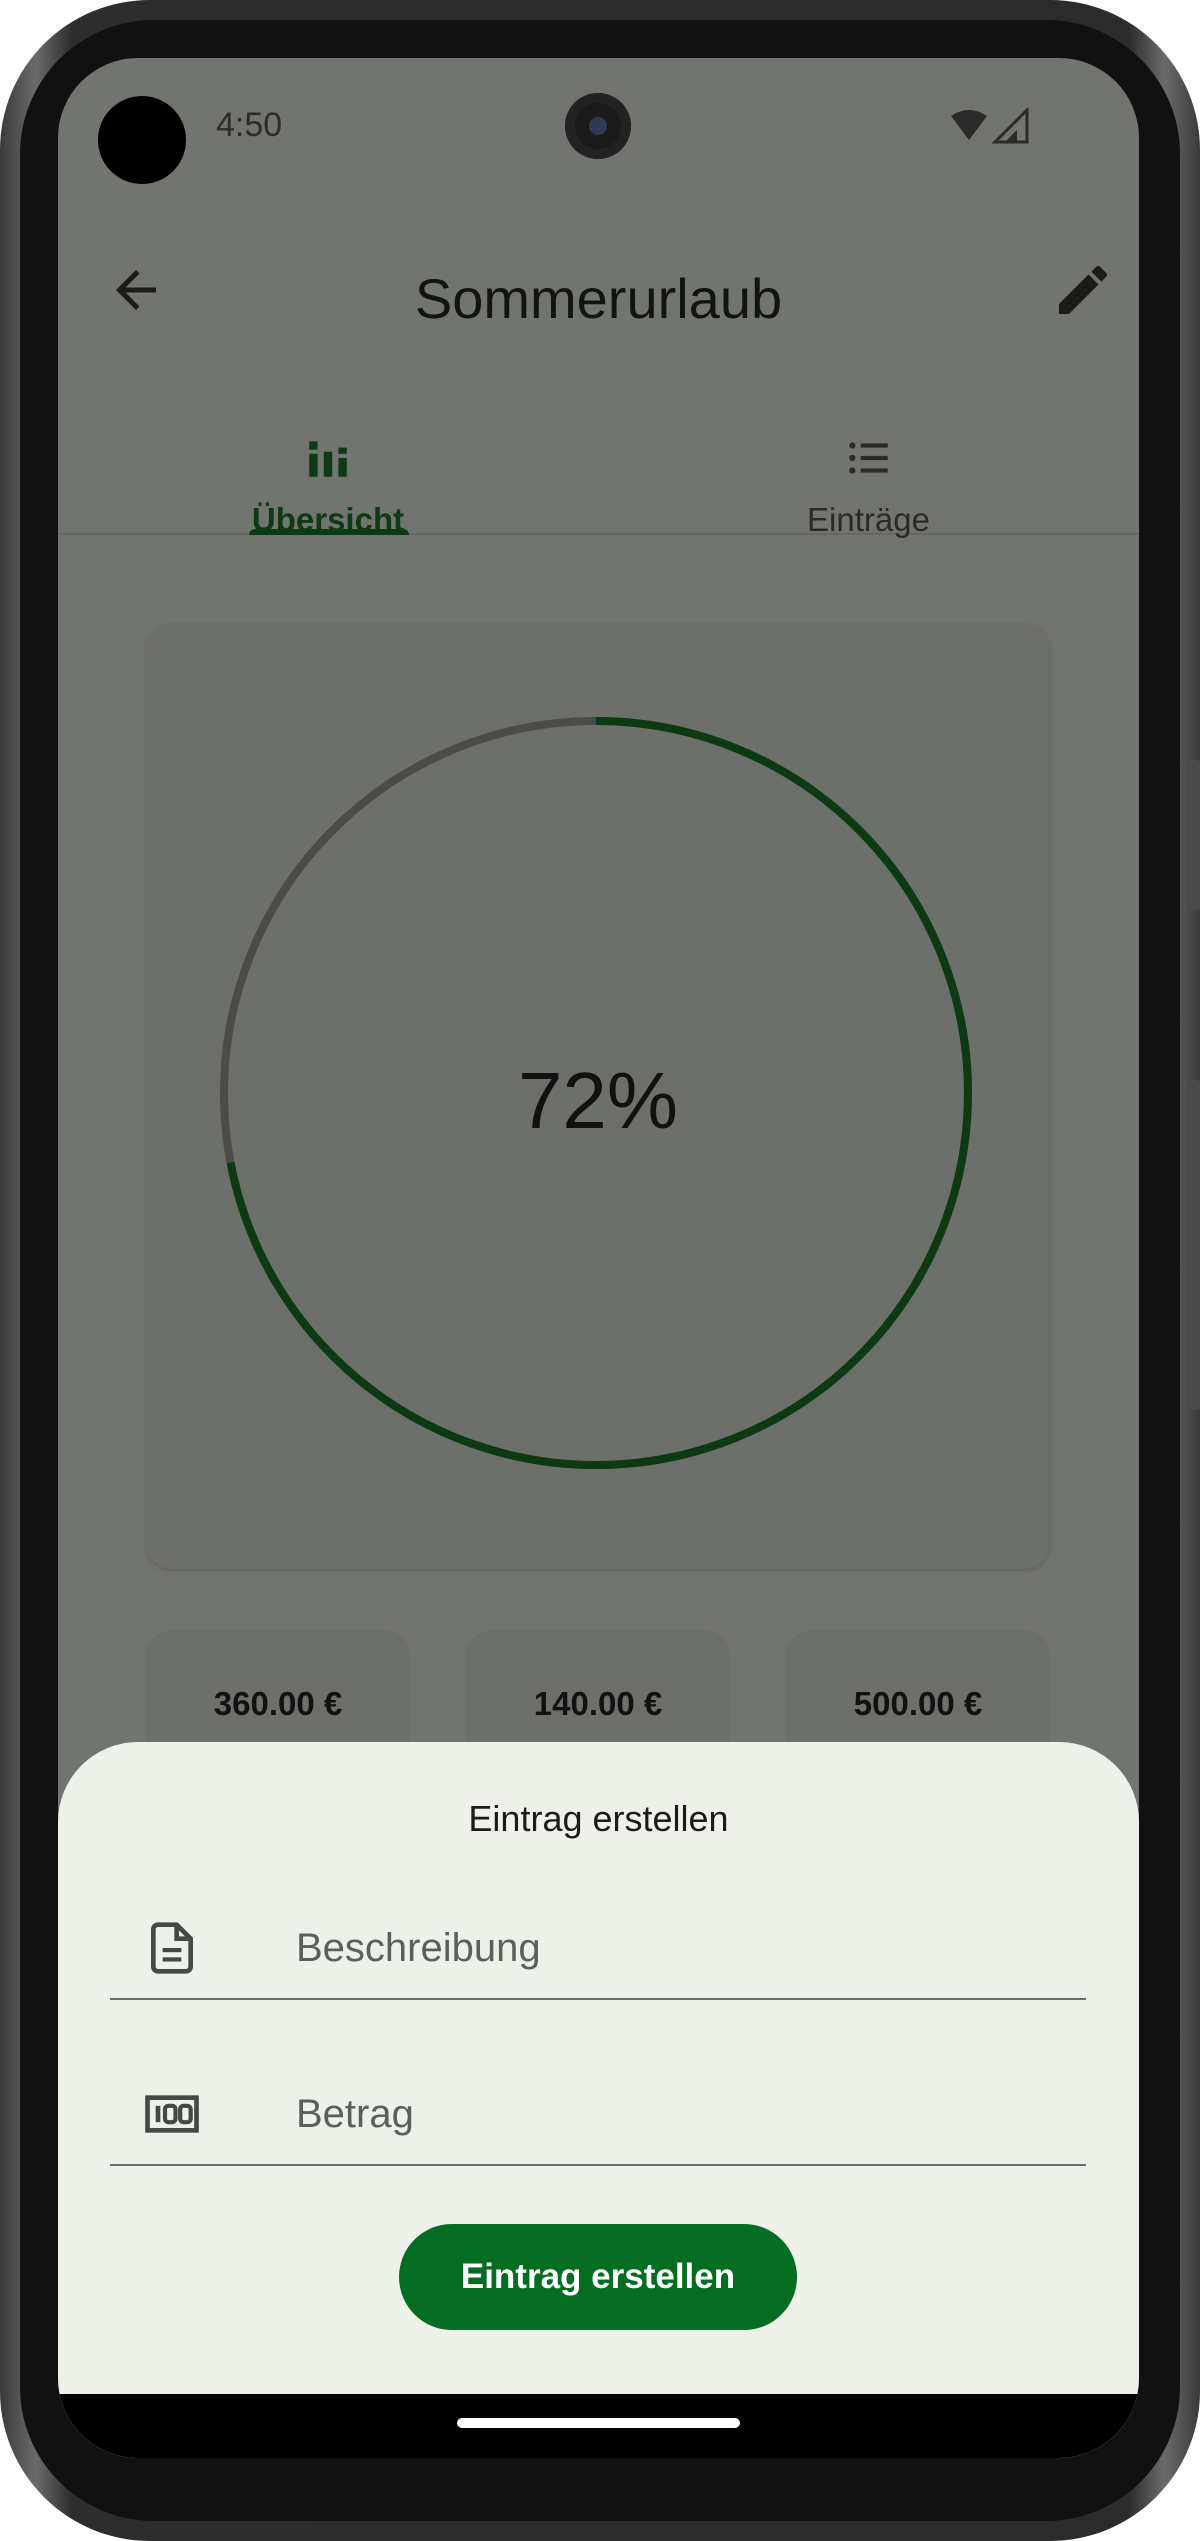 This screenshot has height=2541, width=1200. Describe the element at coordinates (328, 459) in the screenshot. I see `bar-chart-icon` at that location.